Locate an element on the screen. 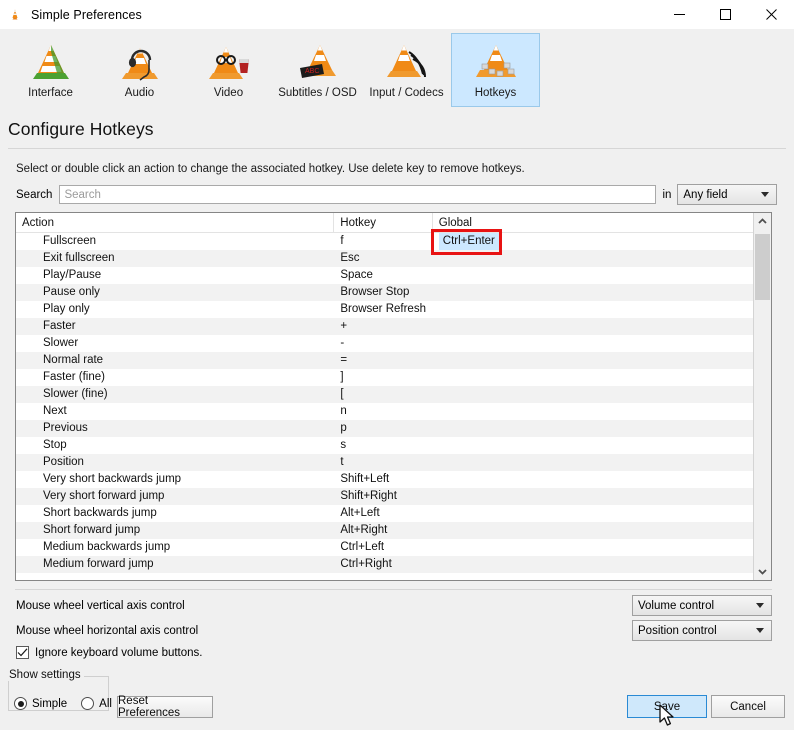  save-button: Save is located at coordinates (667, 706).